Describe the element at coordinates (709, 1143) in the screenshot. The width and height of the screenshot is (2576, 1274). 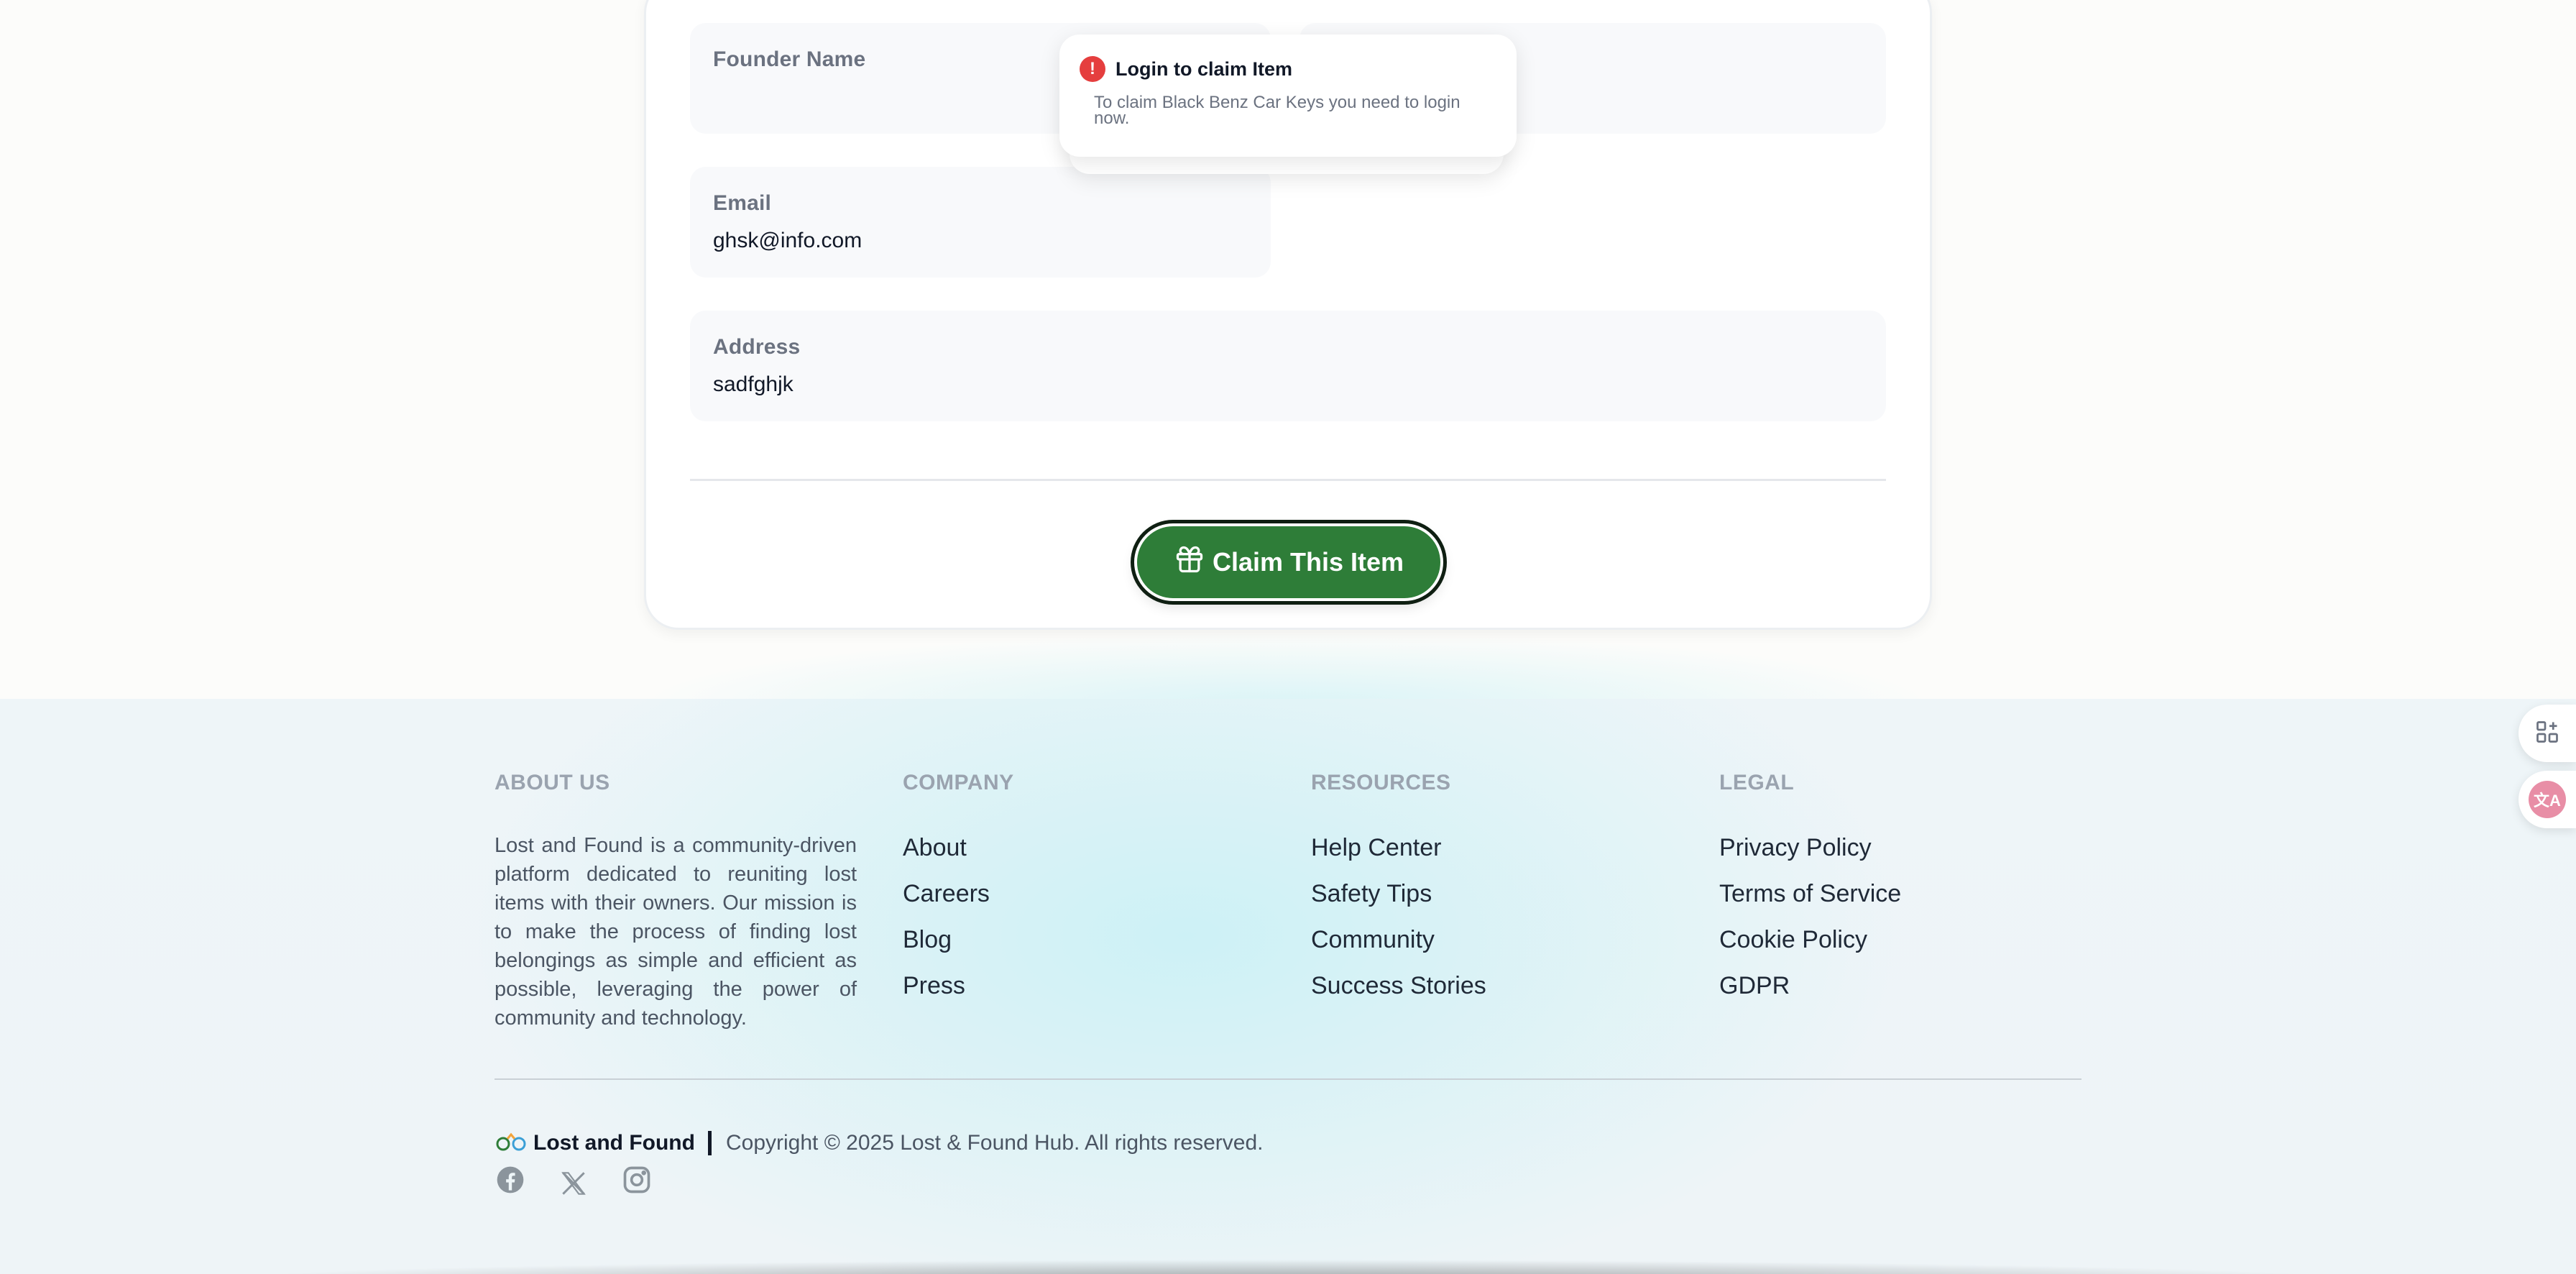
I see `brand-separator` at that location.